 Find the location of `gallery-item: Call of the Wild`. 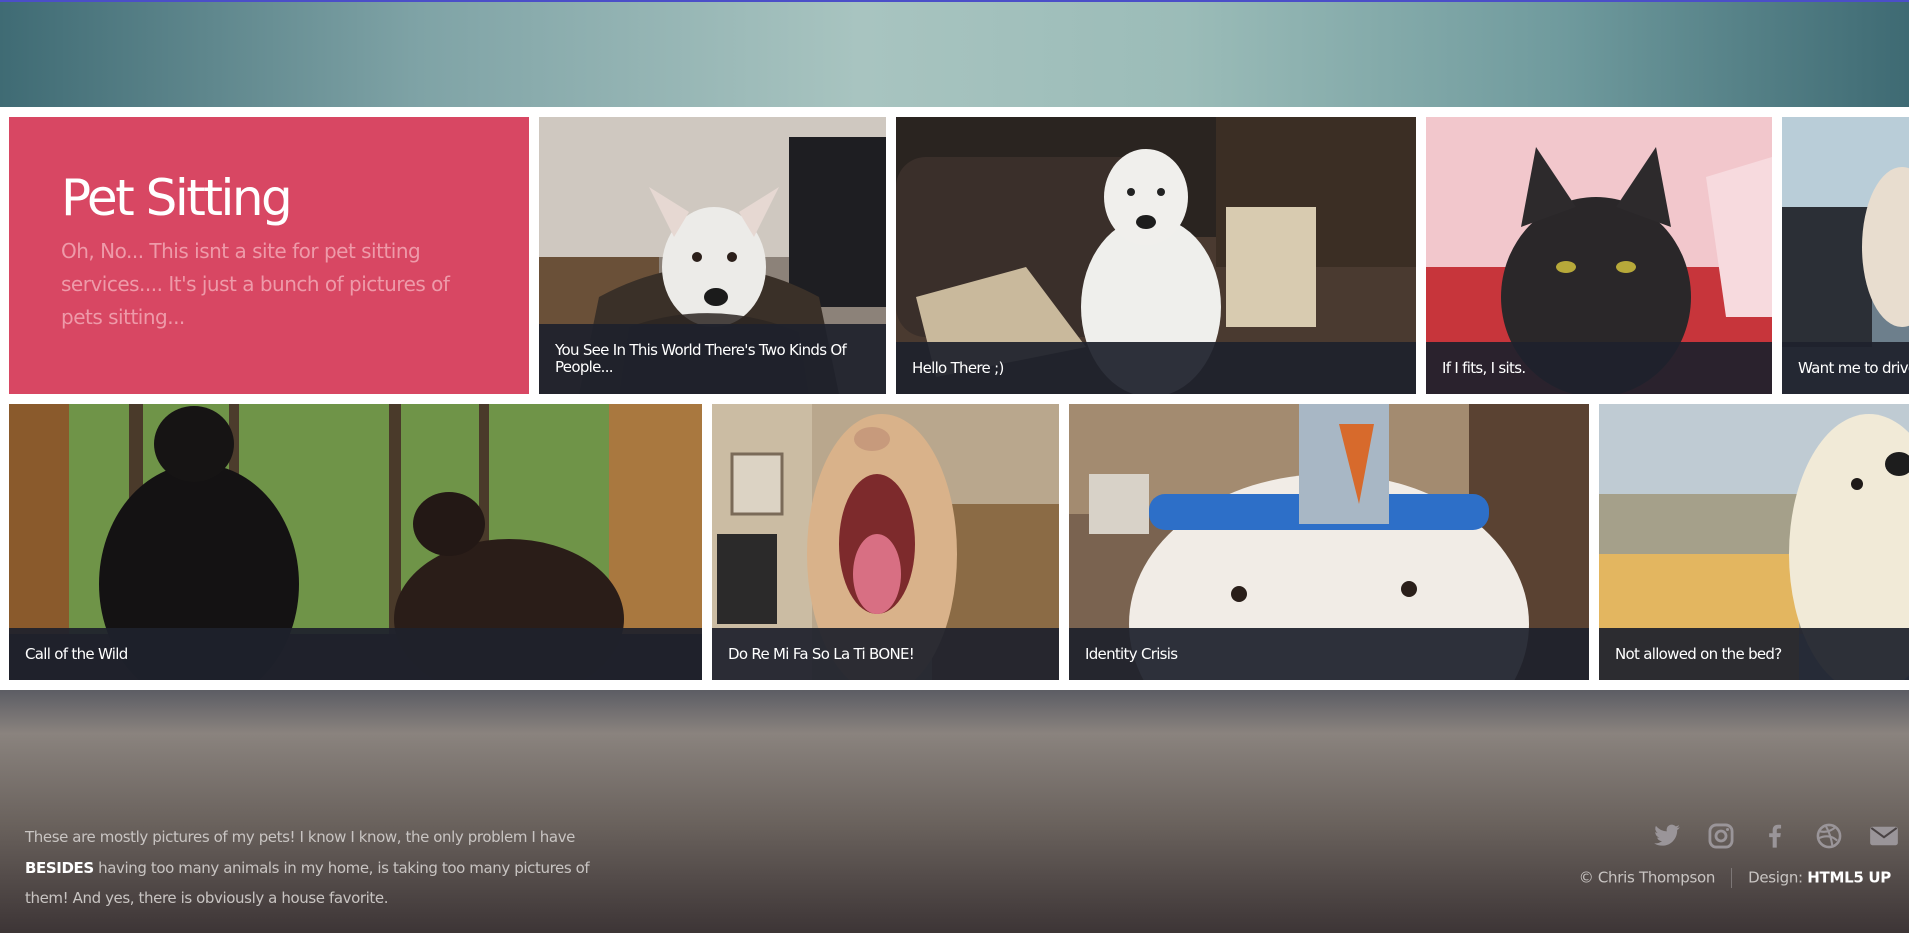

gallery-item: Call of the Wild is located at coordinates (355, 542).